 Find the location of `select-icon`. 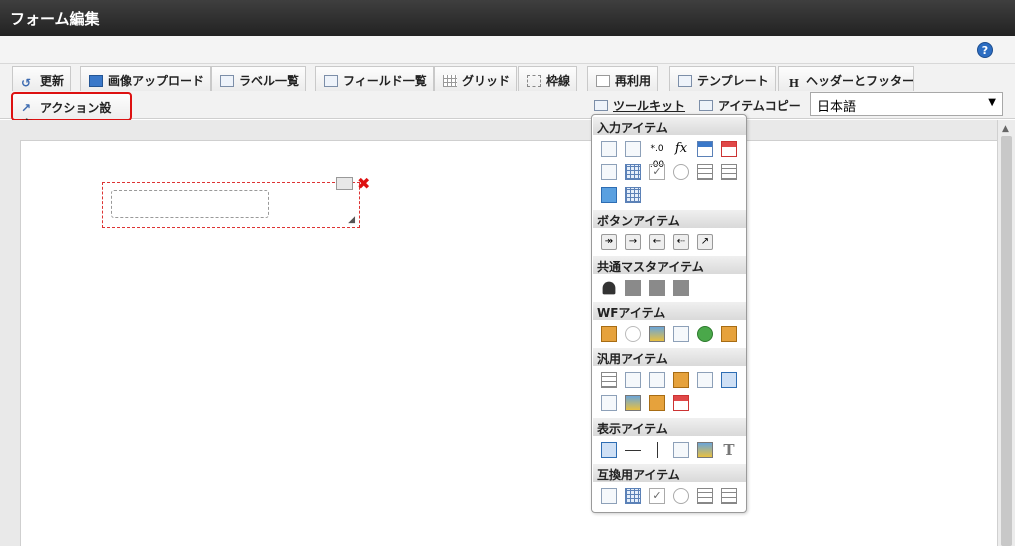

select-icon is located at coordinates (609, 172).